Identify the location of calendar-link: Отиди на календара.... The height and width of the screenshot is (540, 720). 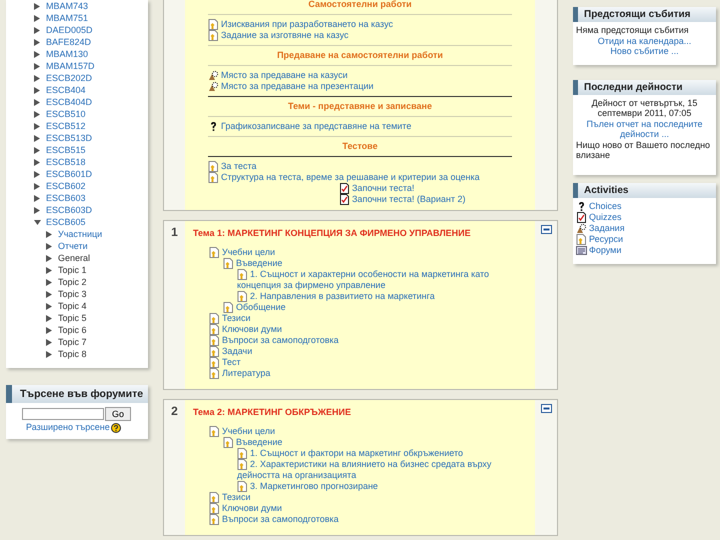
(644, 41).